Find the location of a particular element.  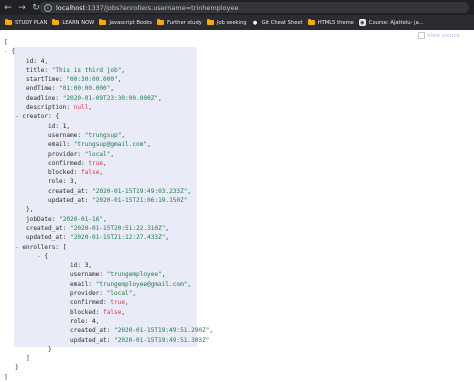

json-value: "00:30:00.000" is located at coordinates (92, 80).